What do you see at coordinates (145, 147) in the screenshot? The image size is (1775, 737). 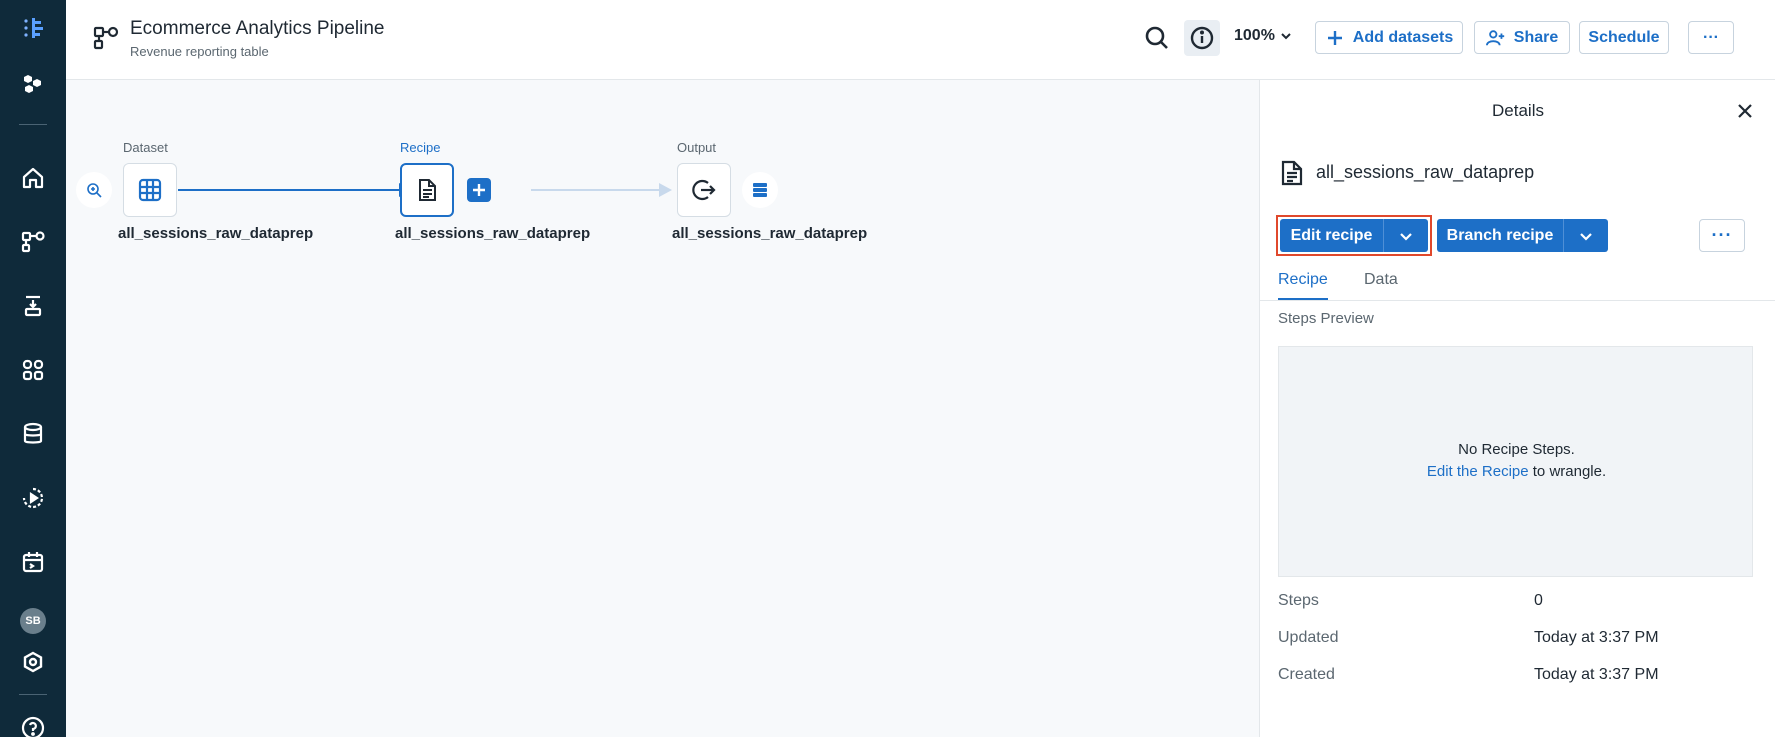 I see `dataset-caption: Dataset` at bounding box center [145, 147].